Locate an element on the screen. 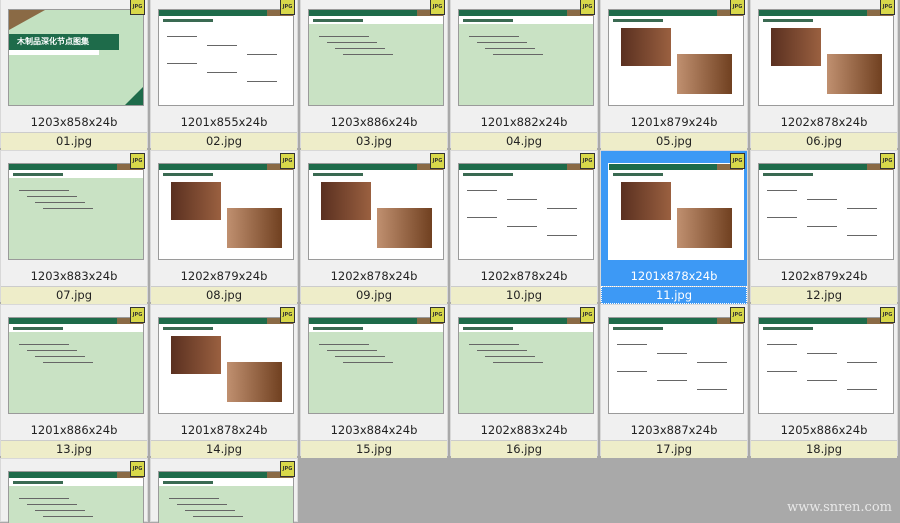  image-dimensions: 1203x883x24b is located at coordinates (74, 276).